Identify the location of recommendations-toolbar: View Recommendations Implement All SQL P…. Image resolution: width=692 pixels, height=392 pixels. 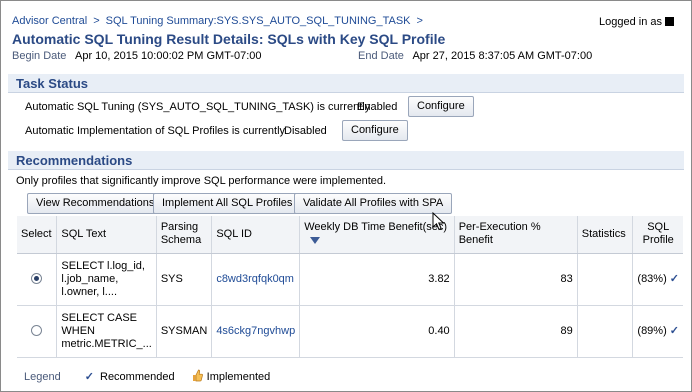
(353, 204).